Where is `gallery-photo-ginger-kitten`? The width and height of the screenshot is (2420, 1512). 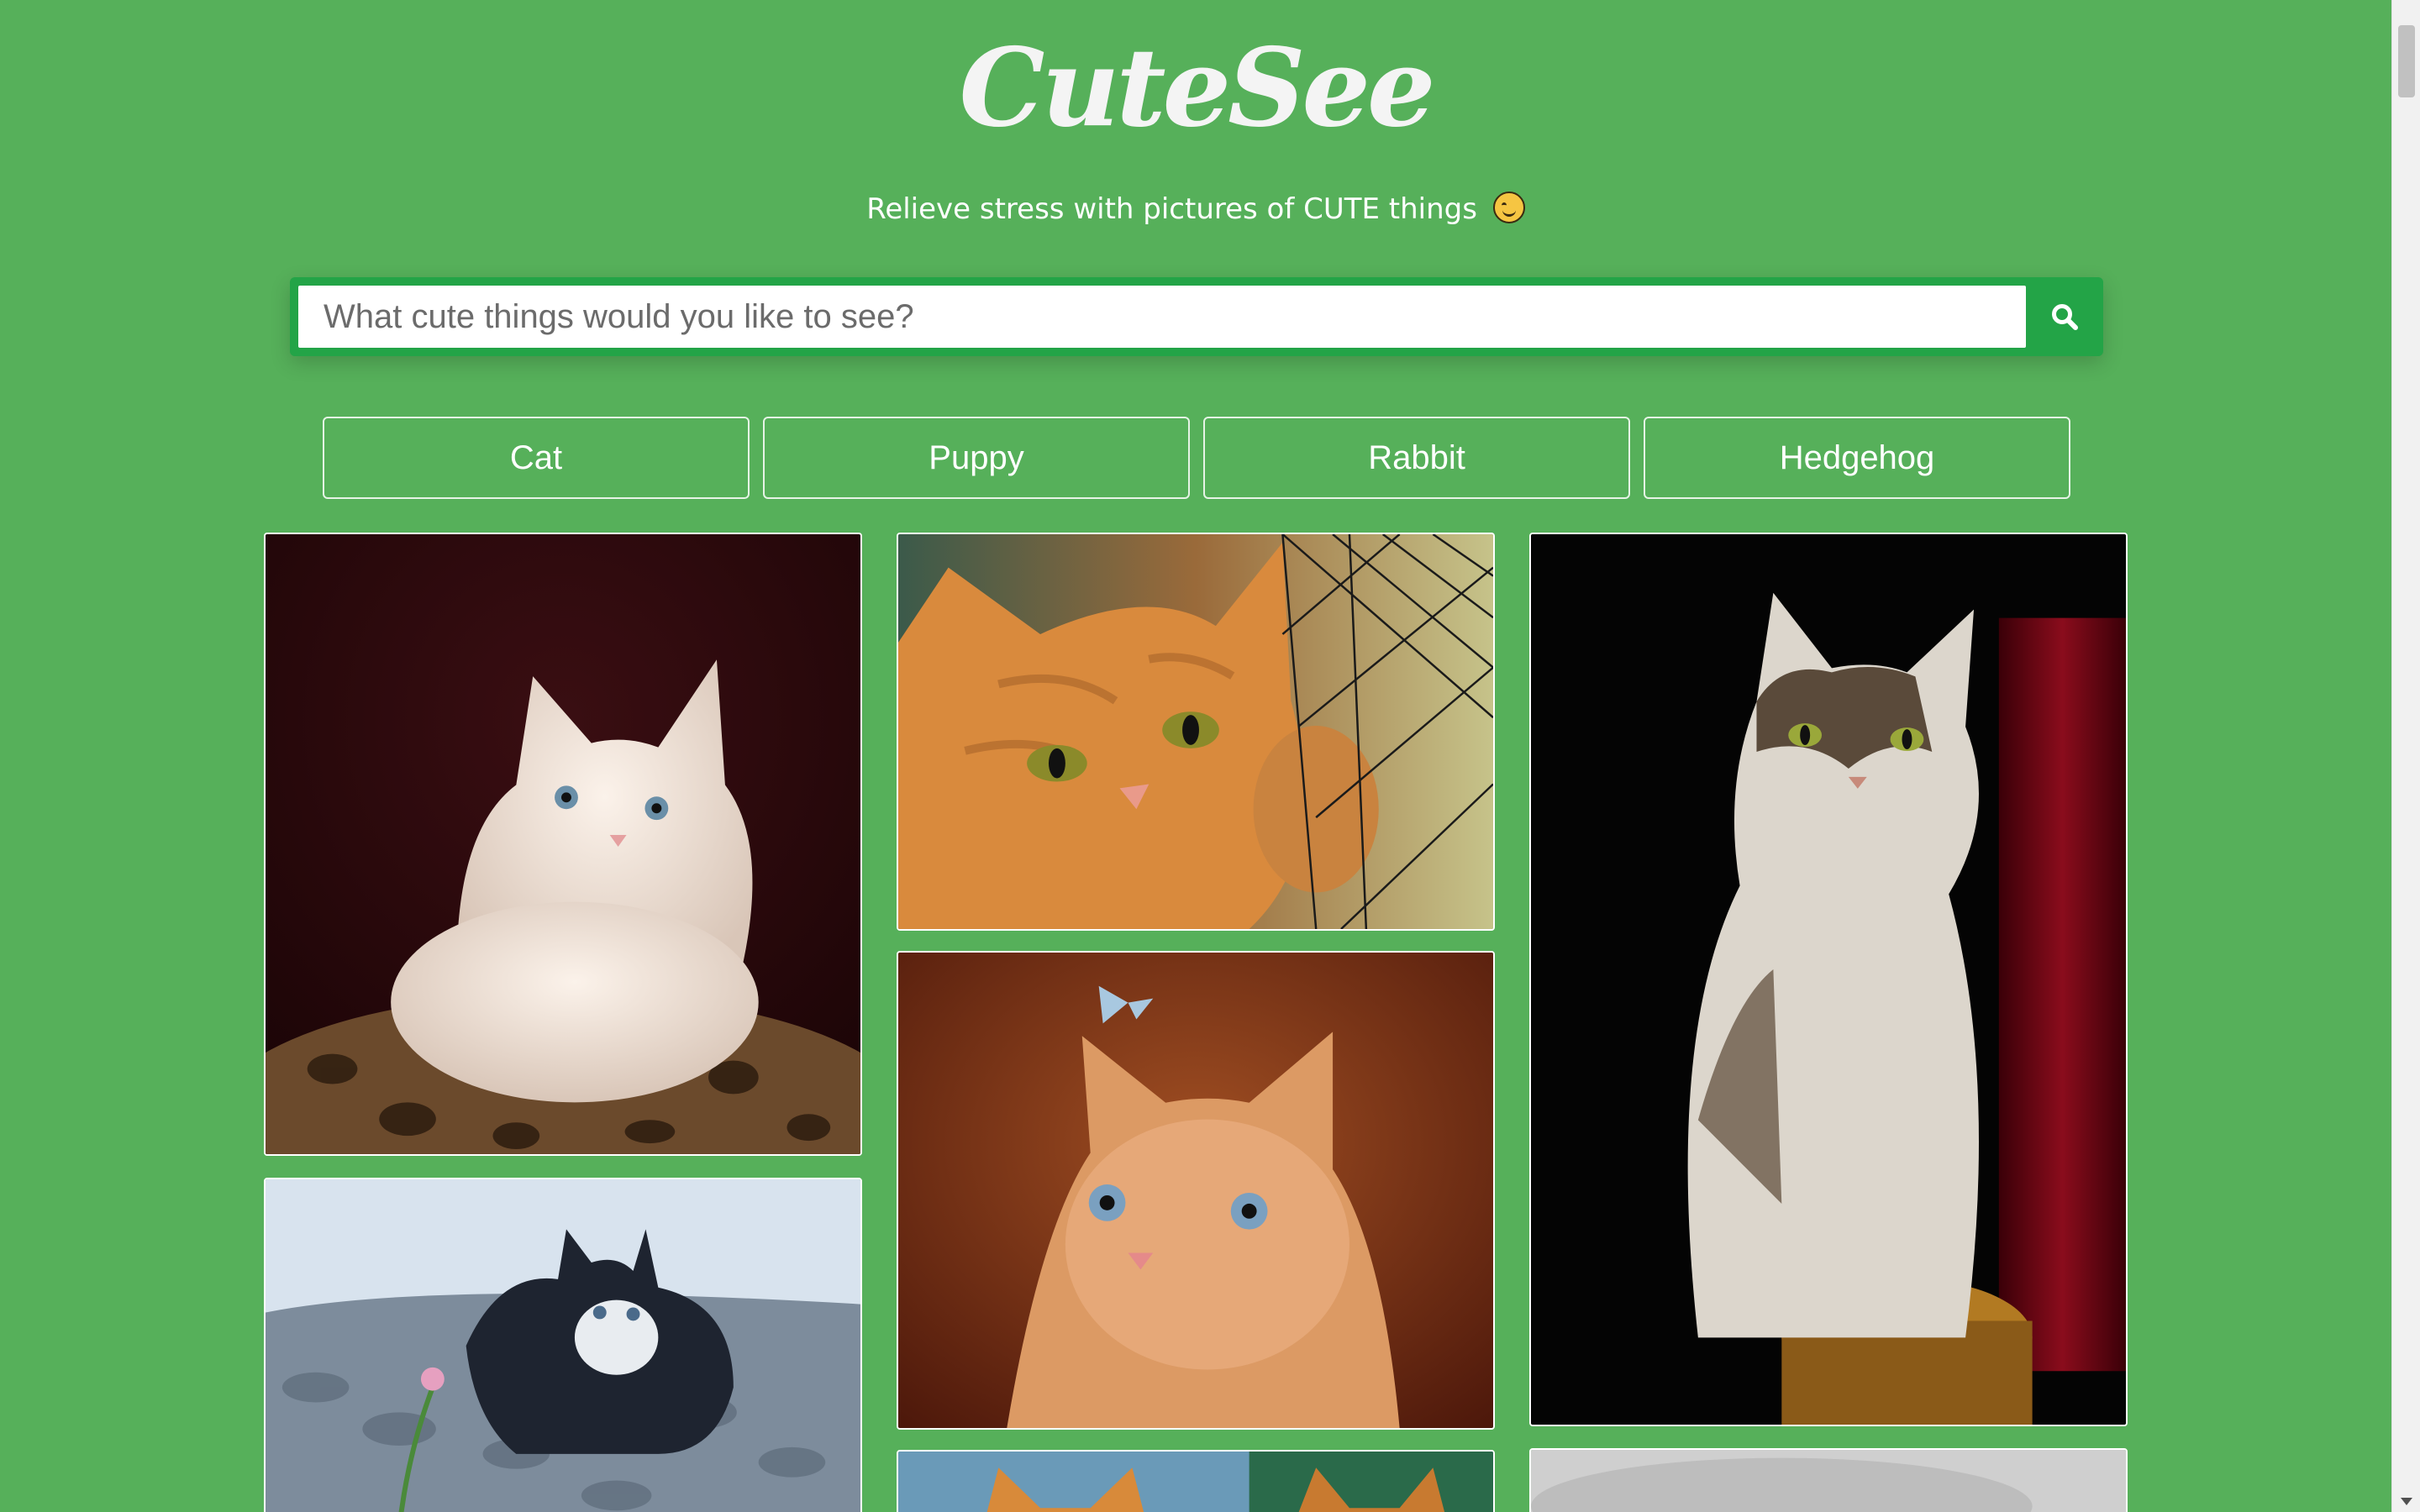
gallery-photo-ginger-kitten is located at coordinates (1196, 1190).